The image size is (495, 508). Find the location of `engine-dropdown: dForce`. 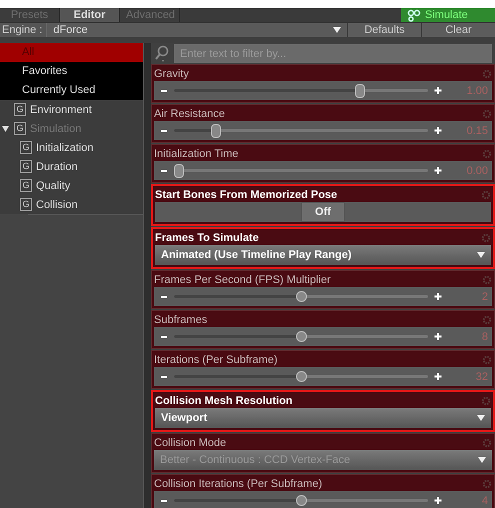

engine-dropdown: dForce is located at coordinates (196, 30).